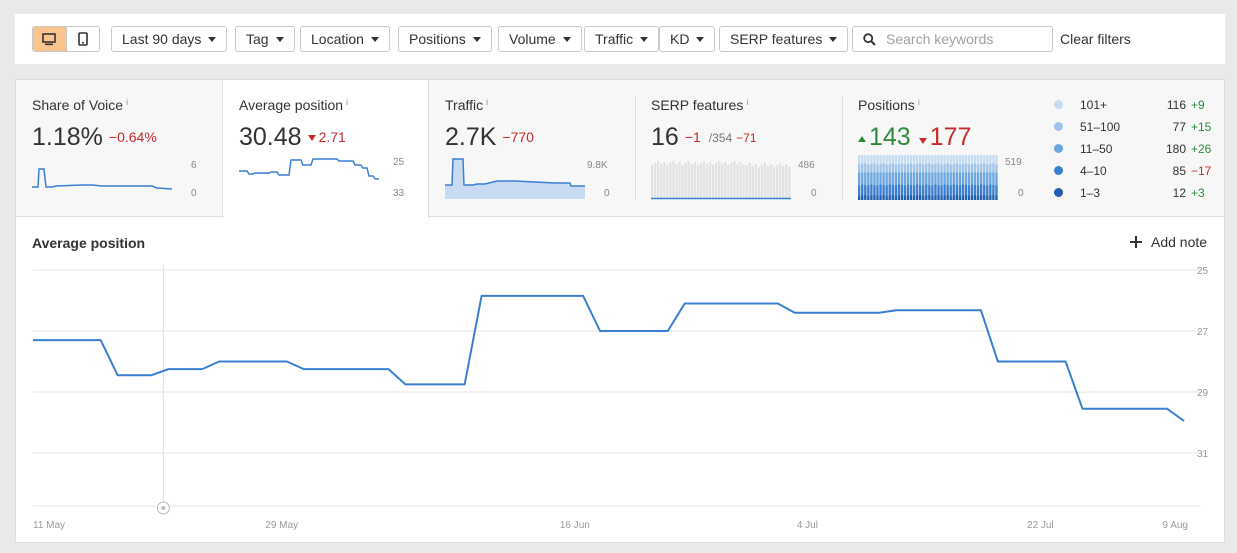 This screenshot has height=553, width=1237. Describe the element at coordinates (697, 105) in the screenshot. I see `metric-title: SERP features` at that location.